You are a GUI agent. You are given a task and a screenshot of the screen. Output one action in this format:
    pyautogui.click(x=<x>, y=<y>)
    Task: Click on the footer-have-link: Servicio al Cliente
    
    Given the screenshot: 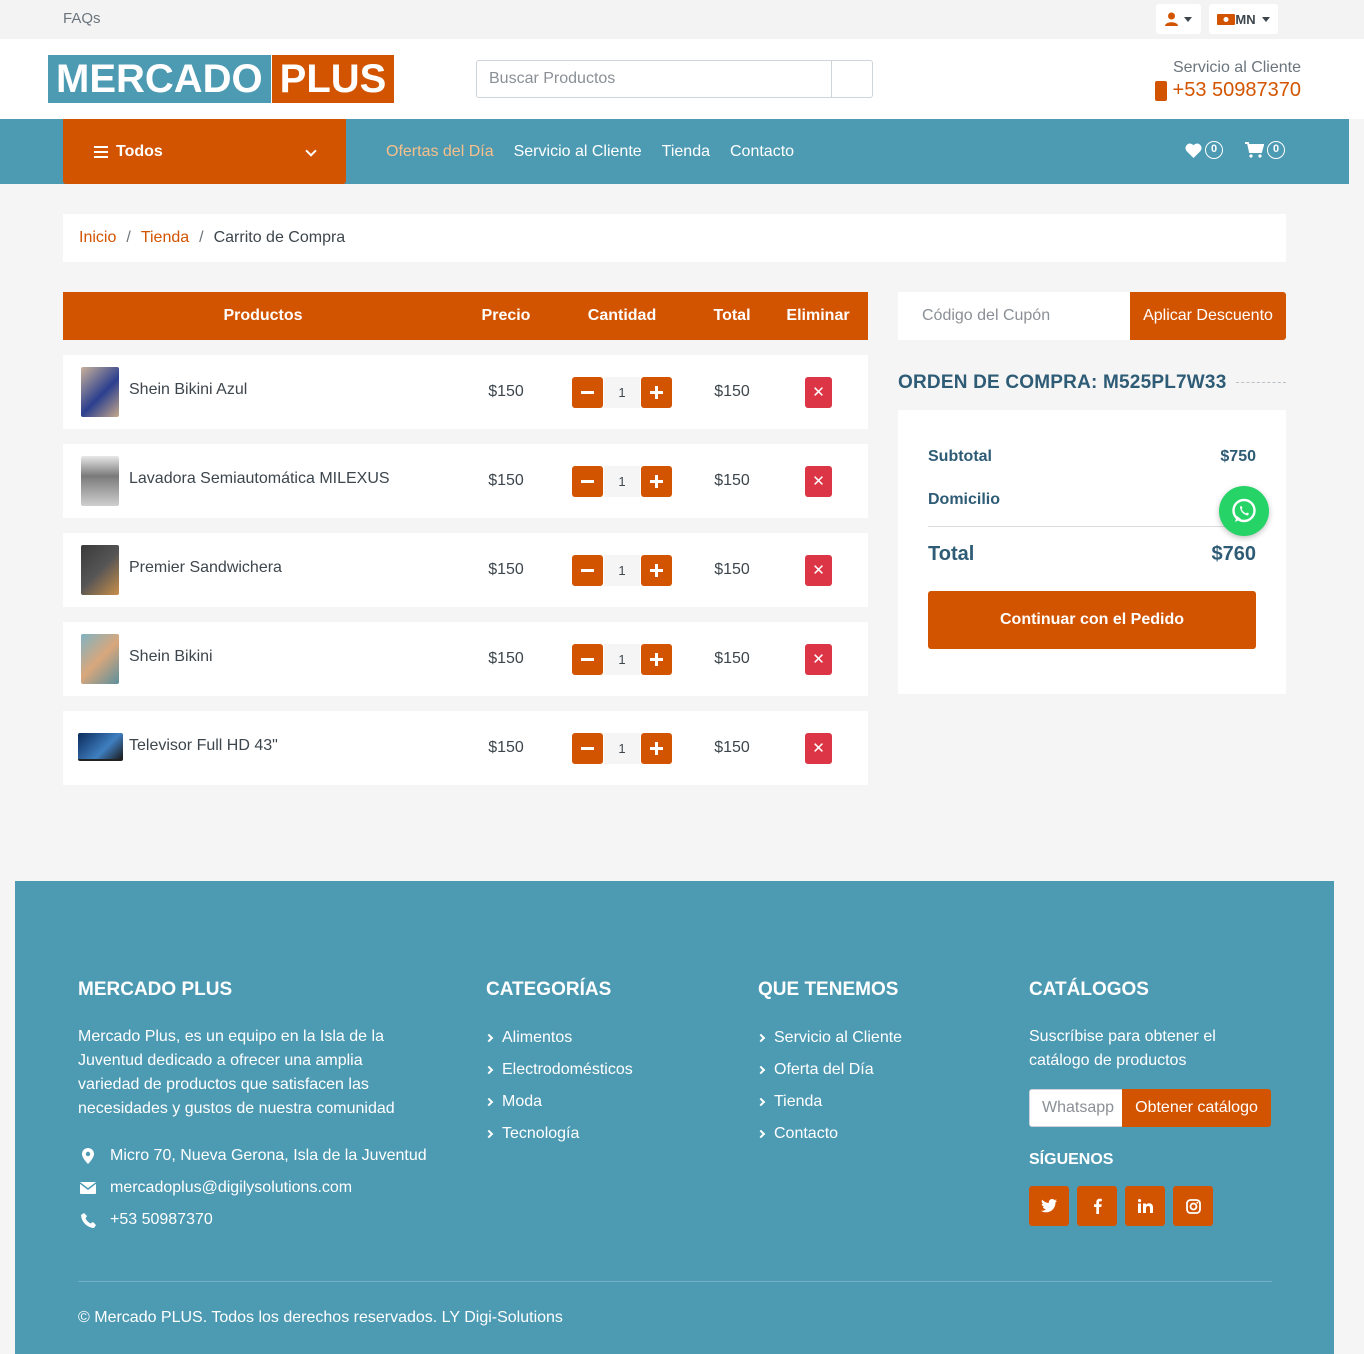 What is the action you would take?
    pyautogui.click(x=829, y=1041)
    